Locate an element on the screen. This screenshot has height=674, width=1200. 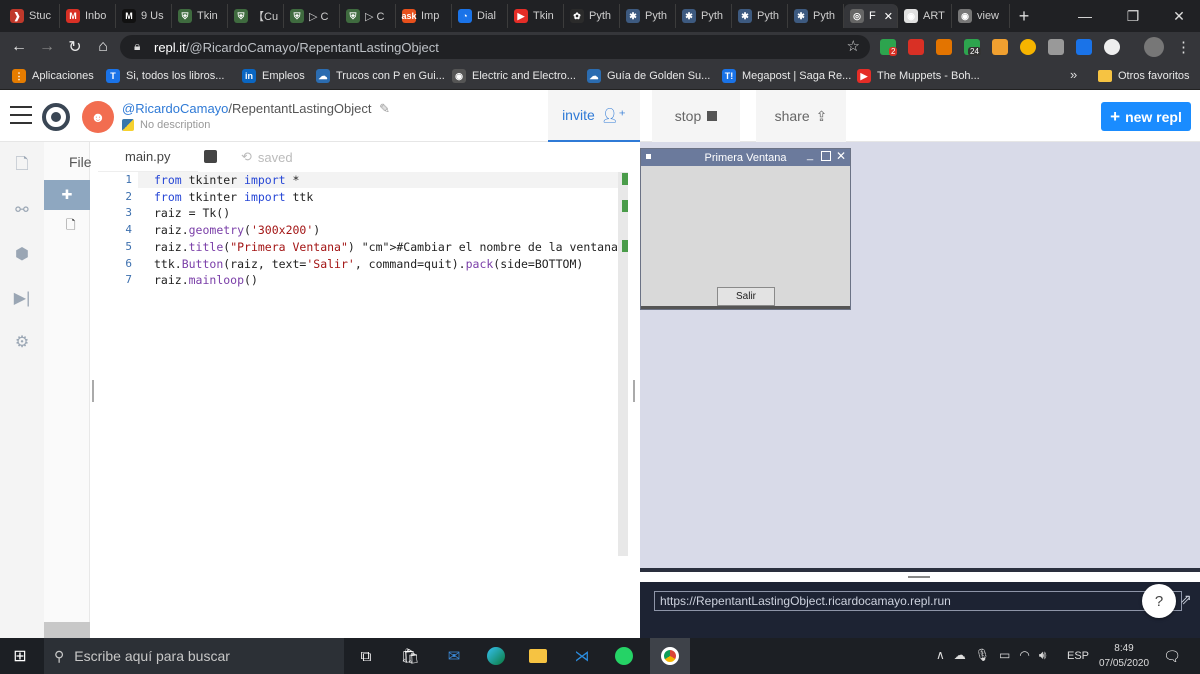
repl-owner-link: @RicardoCamayo is located at coordinates (175, 108).